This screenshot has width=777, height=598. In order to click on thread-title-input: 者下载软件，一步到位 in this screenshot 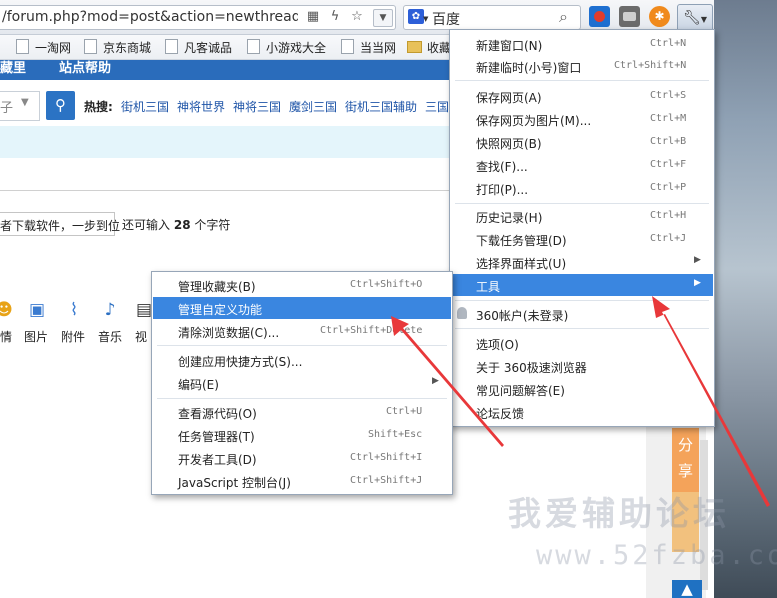, I will do `click(60, 224)`.